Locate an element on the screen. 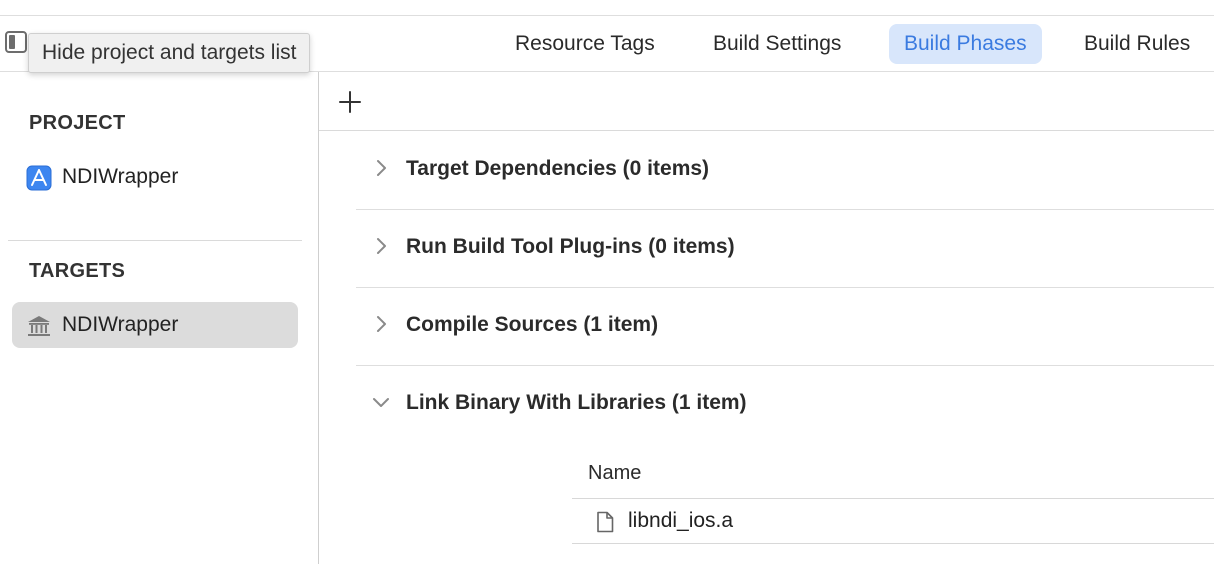 The image size is (1214, 564). tab-build-settings: Build Settings is located at coordinates (777, 44).